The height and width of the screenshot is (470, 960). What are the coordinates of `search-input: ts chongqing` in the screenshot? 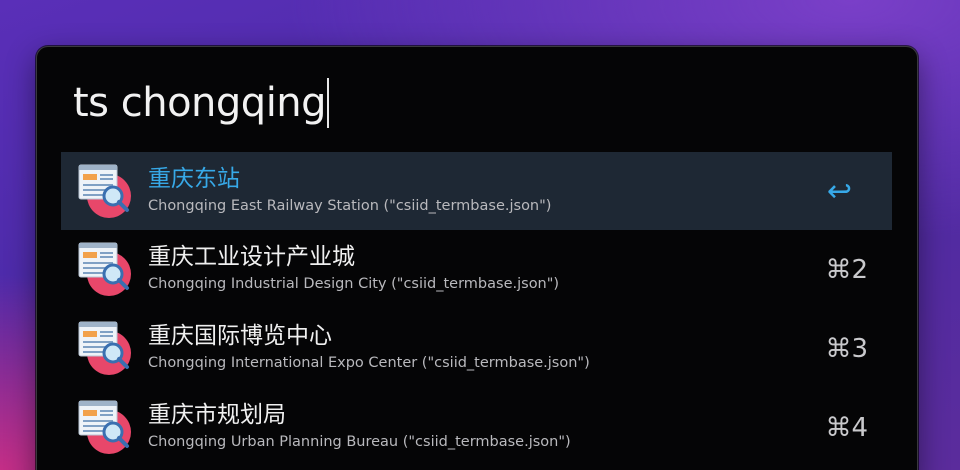 It's located at (200, 103).